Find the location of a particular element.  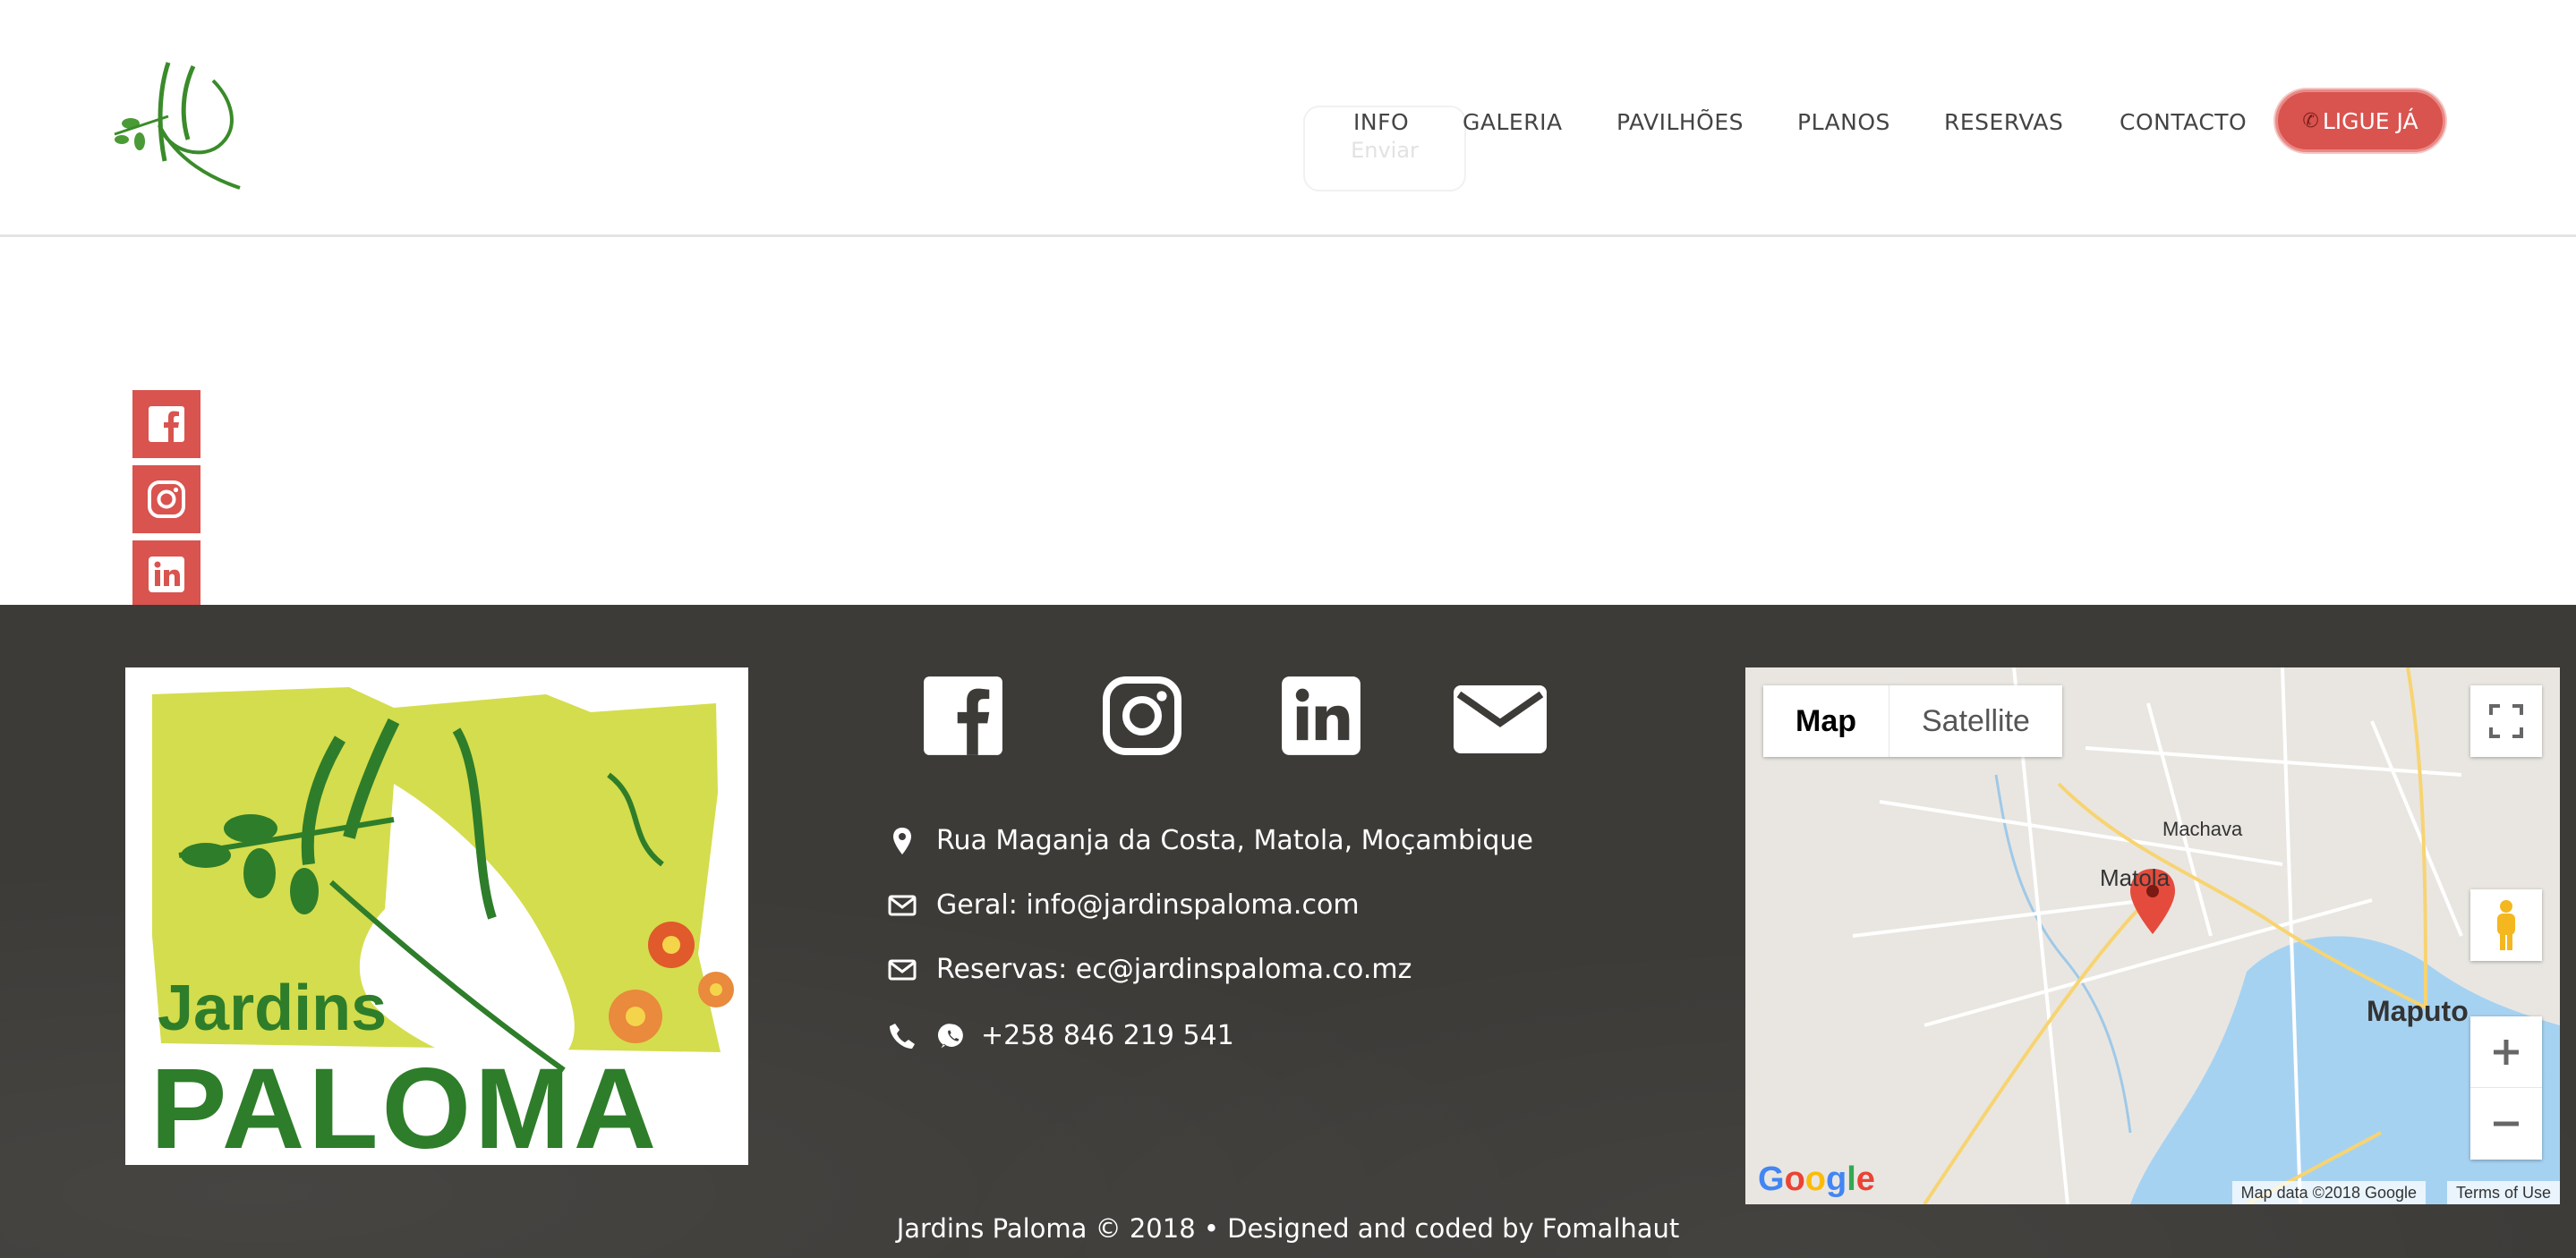

phone-text: +258 846 219 541 is located at coordinates (1107, 1035).